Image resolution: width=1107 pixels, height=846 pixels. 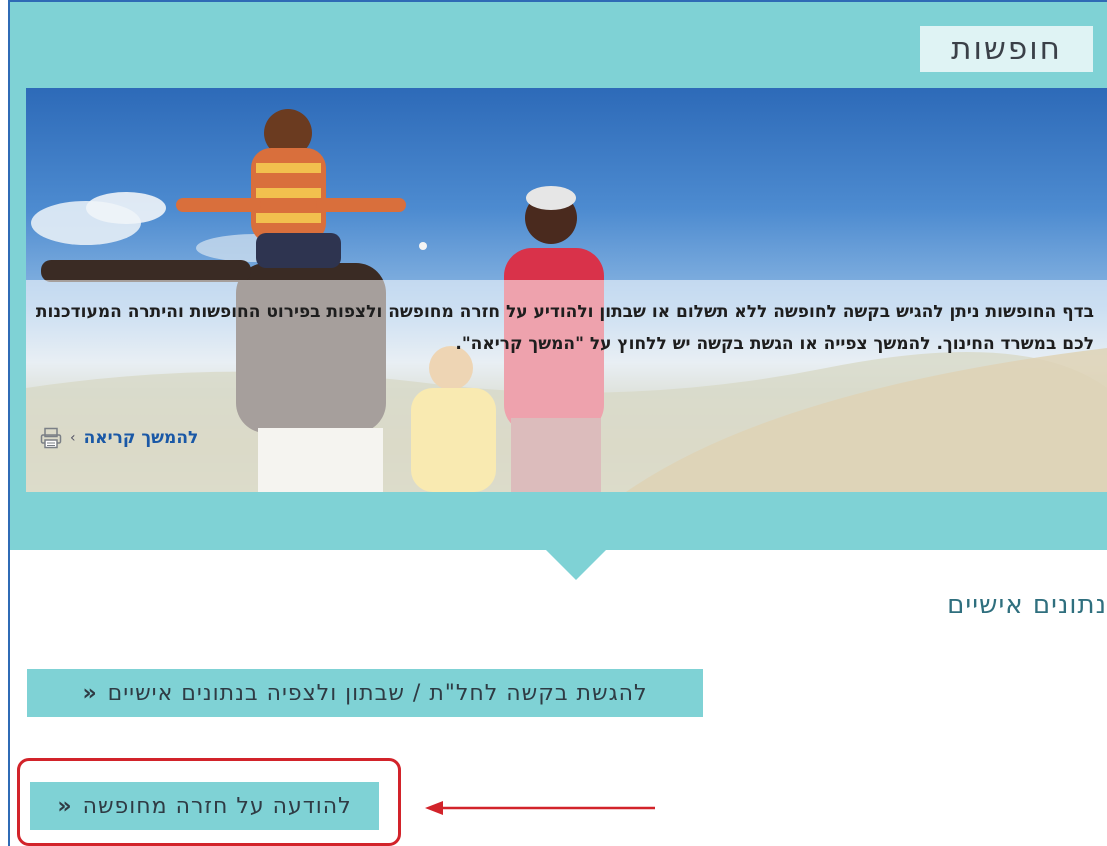 What do you see at coordinates (51, 438) in the screenshot?
I see `printer-icon` at bounding box center [51, 438].